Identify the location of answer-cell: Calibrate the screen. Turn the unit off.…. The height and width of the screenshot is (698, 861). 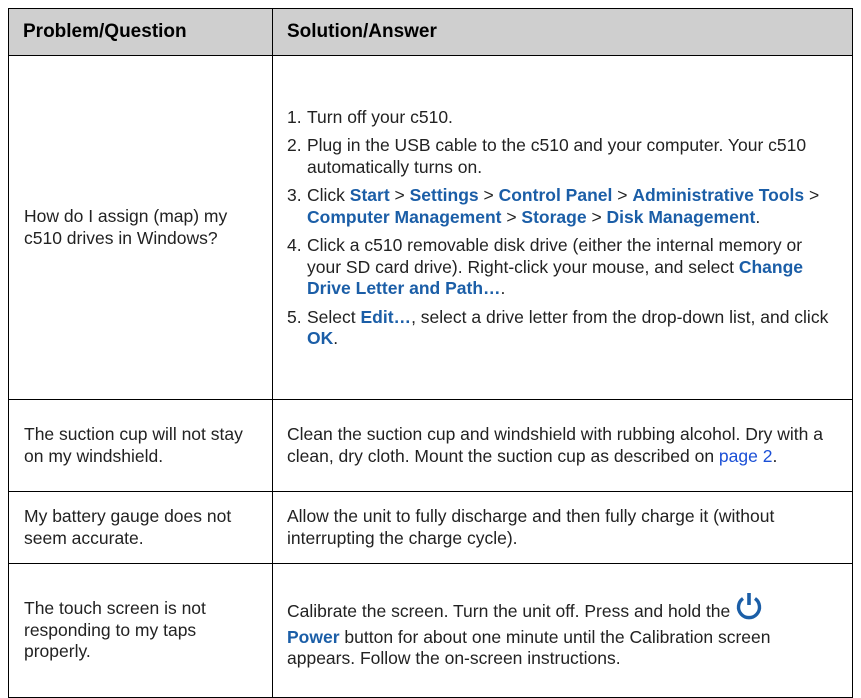
(562, 630).